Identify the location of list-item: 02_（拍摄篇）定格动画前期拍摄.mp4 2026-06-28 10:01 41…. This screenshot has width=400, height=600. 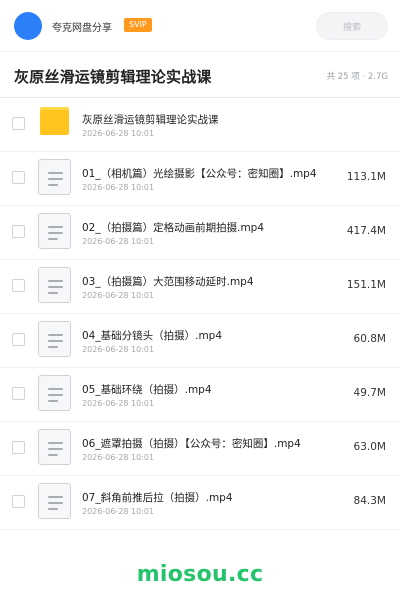
(200, 233).